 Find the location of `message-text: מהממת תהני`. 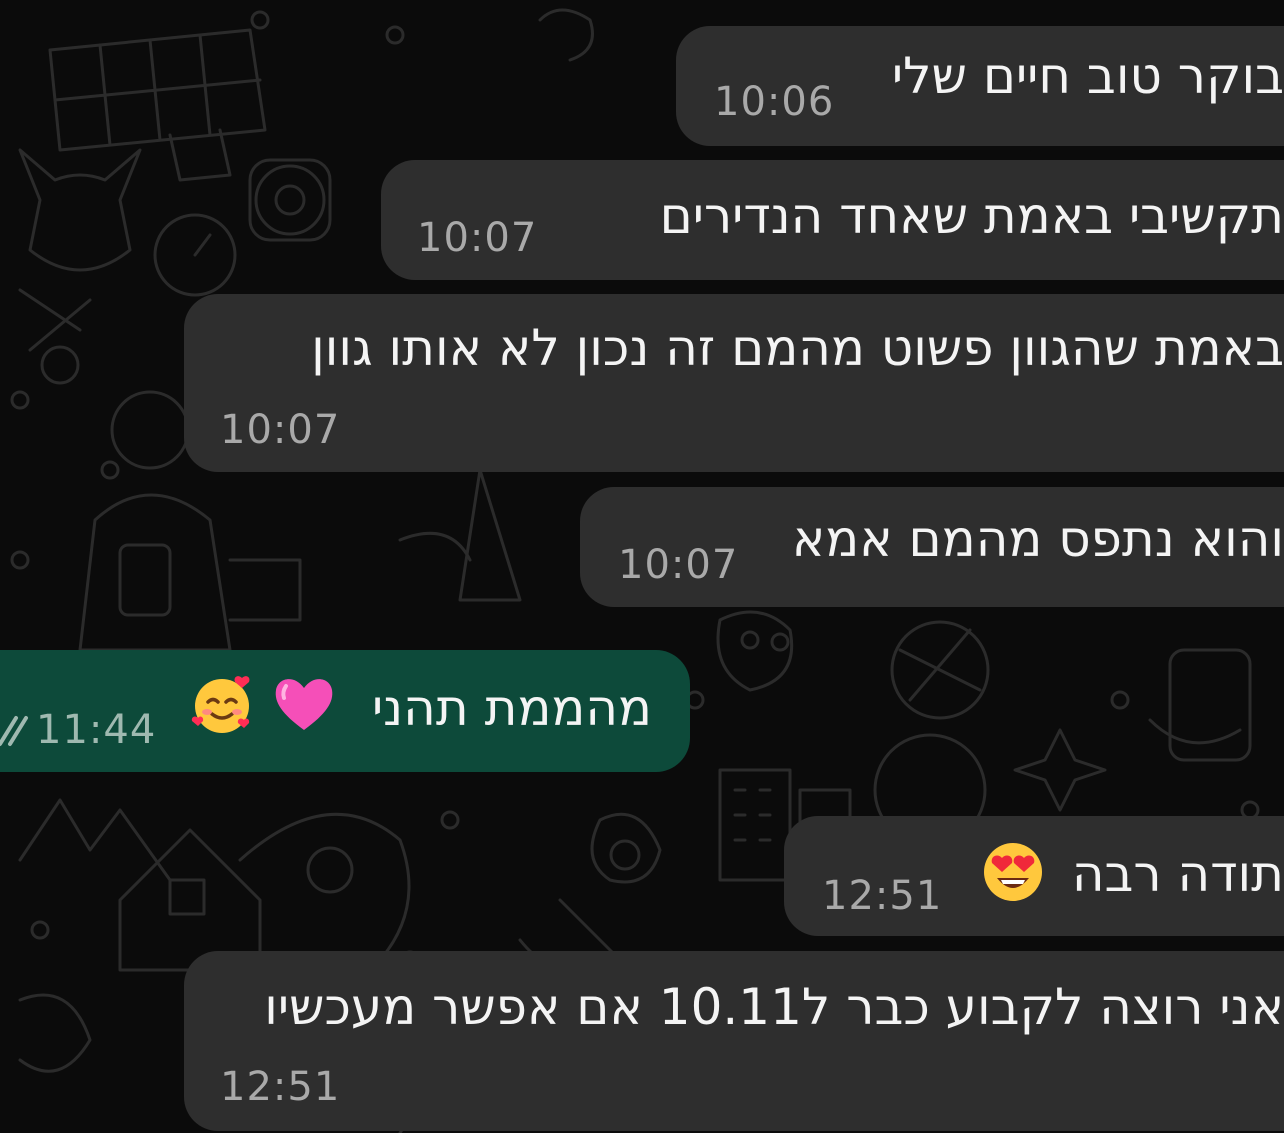

message-text: מהממת תהני is located at coordinates (511, 708).